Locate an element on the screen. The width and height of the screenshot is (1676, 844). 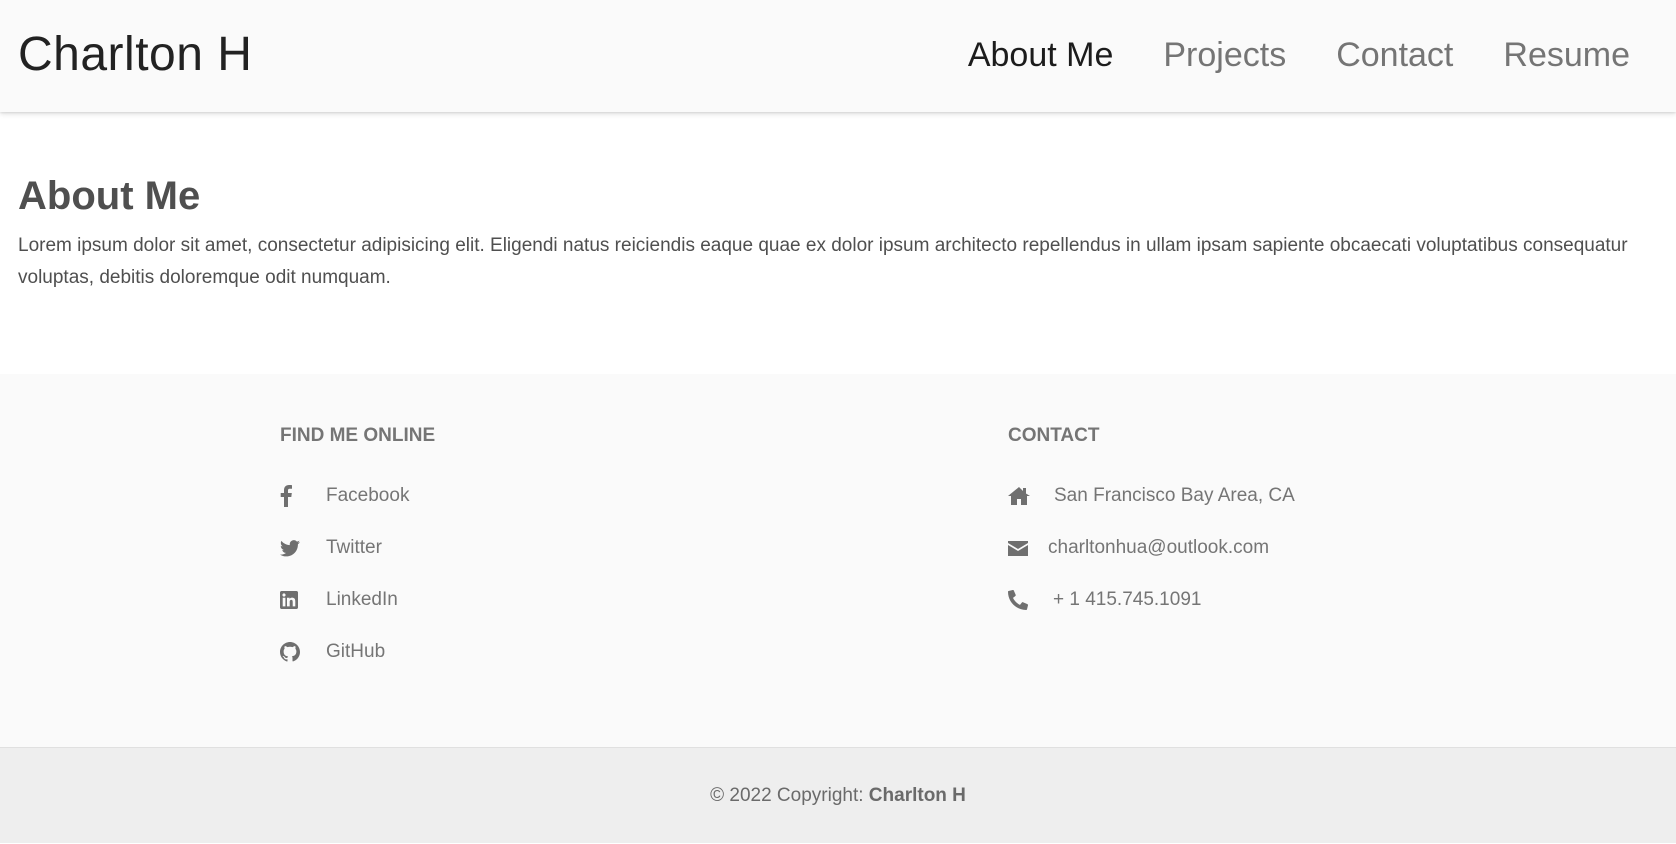
social-links-list: Facebook Twitter LinkedIn GitHub is located at coordinates (357, 574).